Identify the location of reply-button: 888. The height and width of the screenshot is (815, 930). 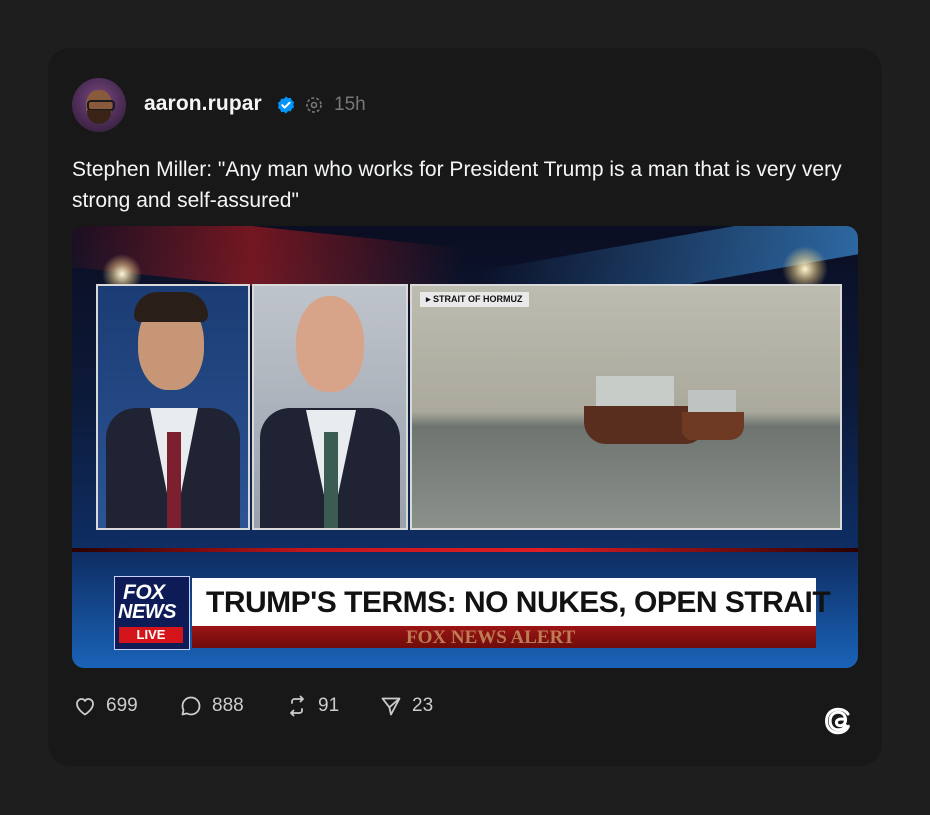
(211, 706).